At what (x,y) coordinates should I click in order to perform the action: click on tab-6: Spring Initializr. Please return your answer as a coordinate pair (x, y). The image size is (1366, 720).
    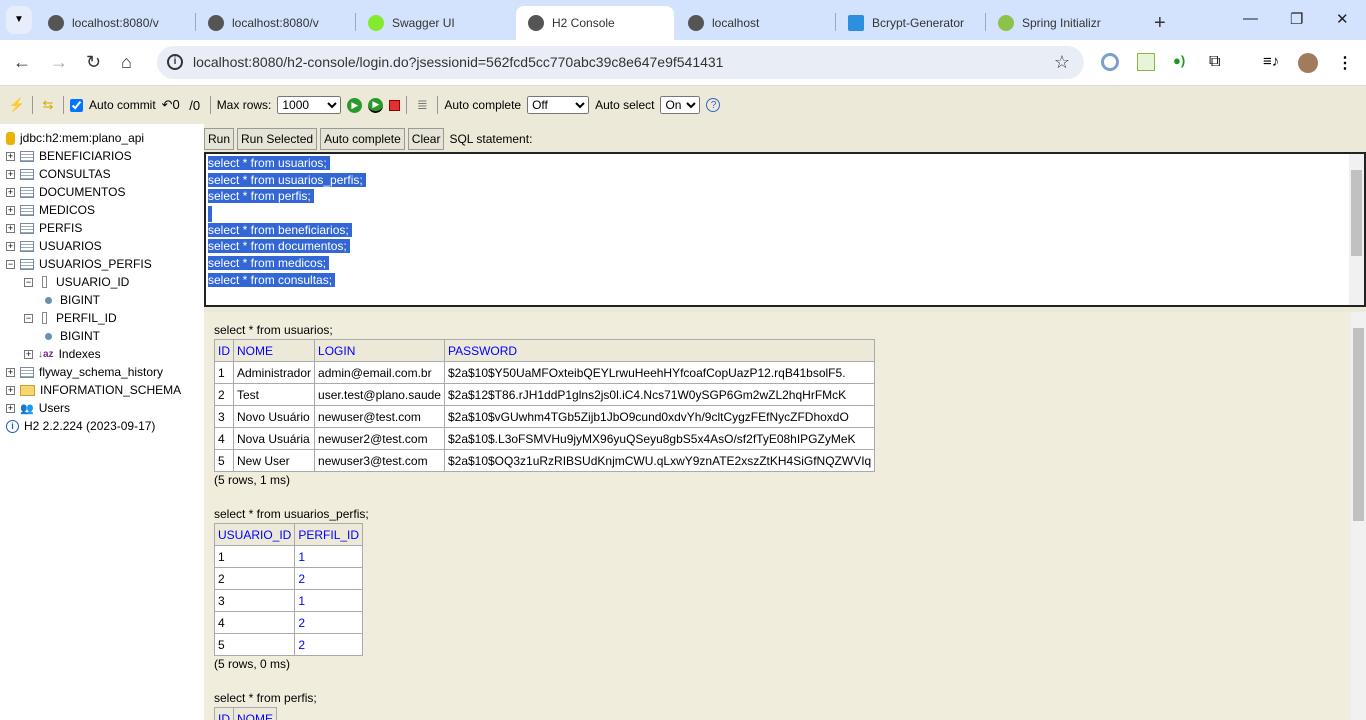
    Looking at the image, I should click on (1065, 23).